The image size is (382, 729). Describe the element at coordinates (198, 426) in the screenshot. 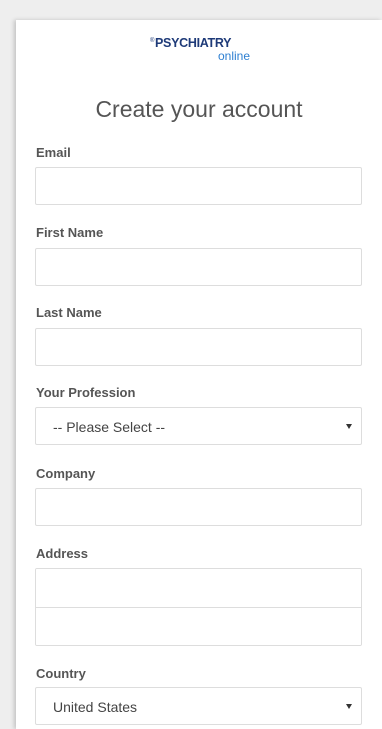

I see `profession-select: -- Please Select --` at that location.